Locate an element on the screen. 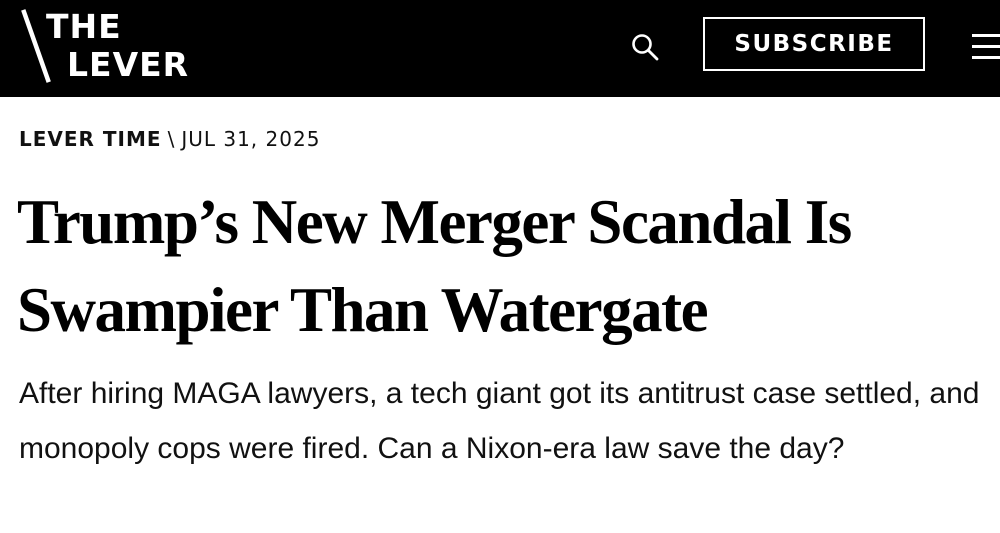 Image resolution: width=1000 pixels, height=533 pixels. section-link: LEVER TIME is located at coordinates (90, 139).